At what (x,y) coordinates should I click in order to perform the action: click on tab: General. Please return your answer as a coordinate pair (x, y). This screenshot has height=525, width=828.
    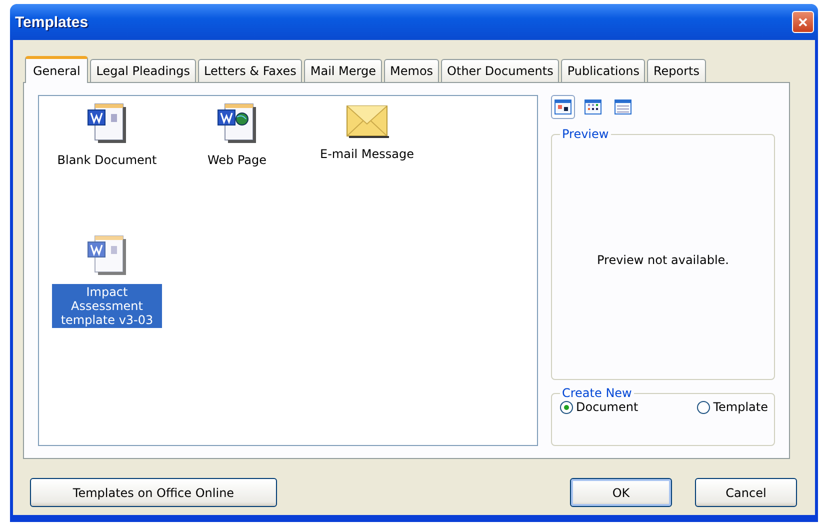
    Looking at the image, I should click on (56, 69).